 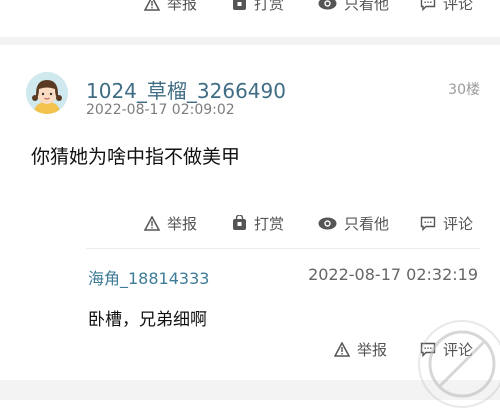 What do you see at coordinates (393, 274) in the screenshot?
I see `reply-timestamp: 2022-08-17 02:32:19` at bounding box center [393, 274].